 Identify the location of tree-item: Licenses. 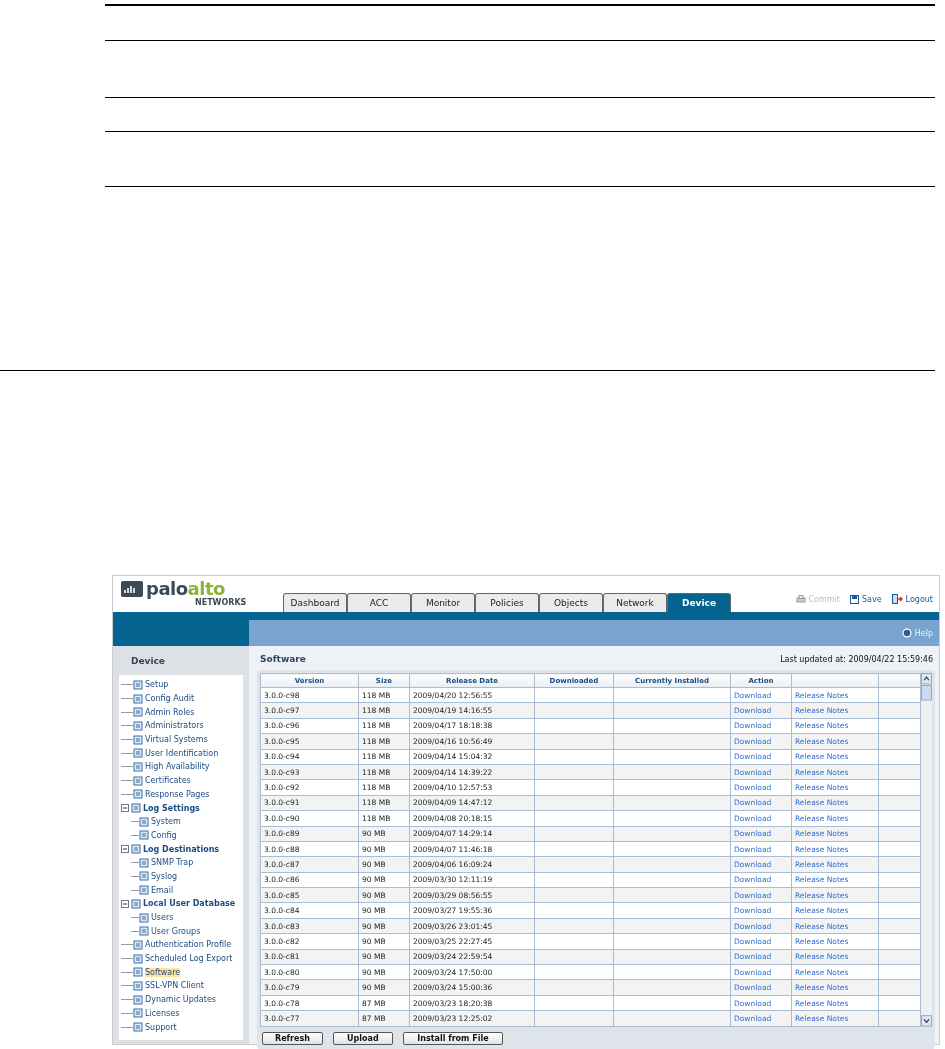
(162, 1013).